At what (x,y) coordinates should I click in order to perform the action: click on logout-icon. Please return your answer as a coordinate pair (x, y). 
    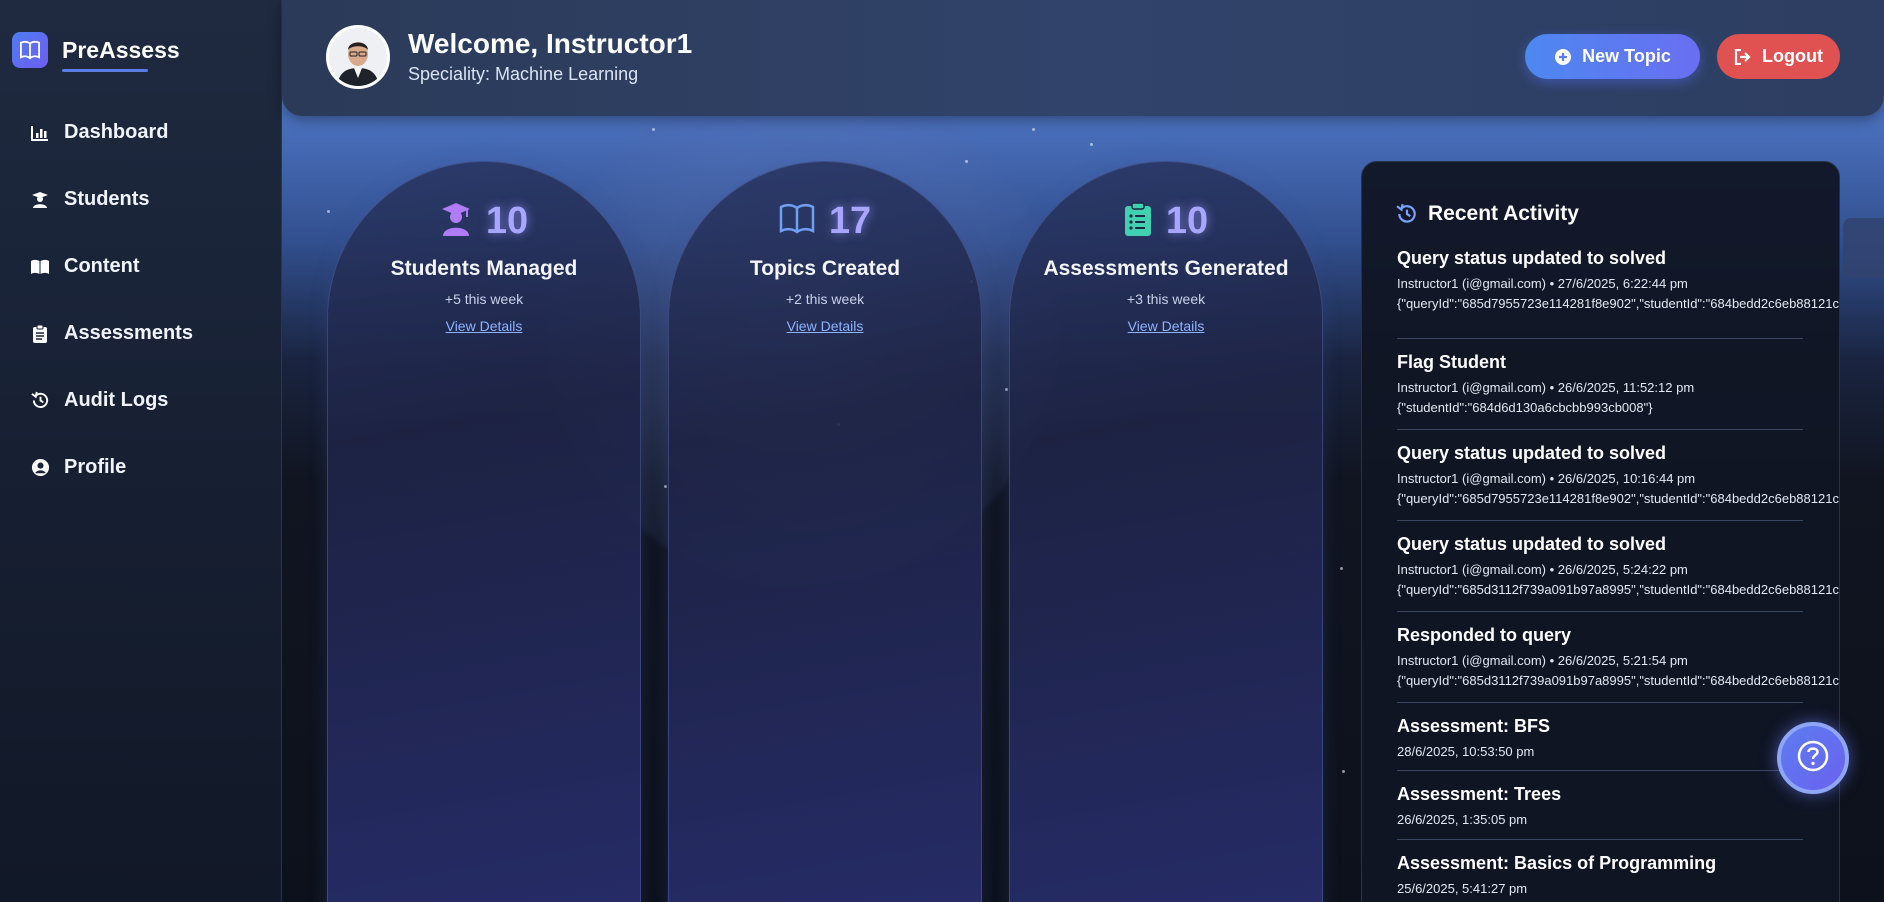
    Looking at the image, I should click on (1743, 56).